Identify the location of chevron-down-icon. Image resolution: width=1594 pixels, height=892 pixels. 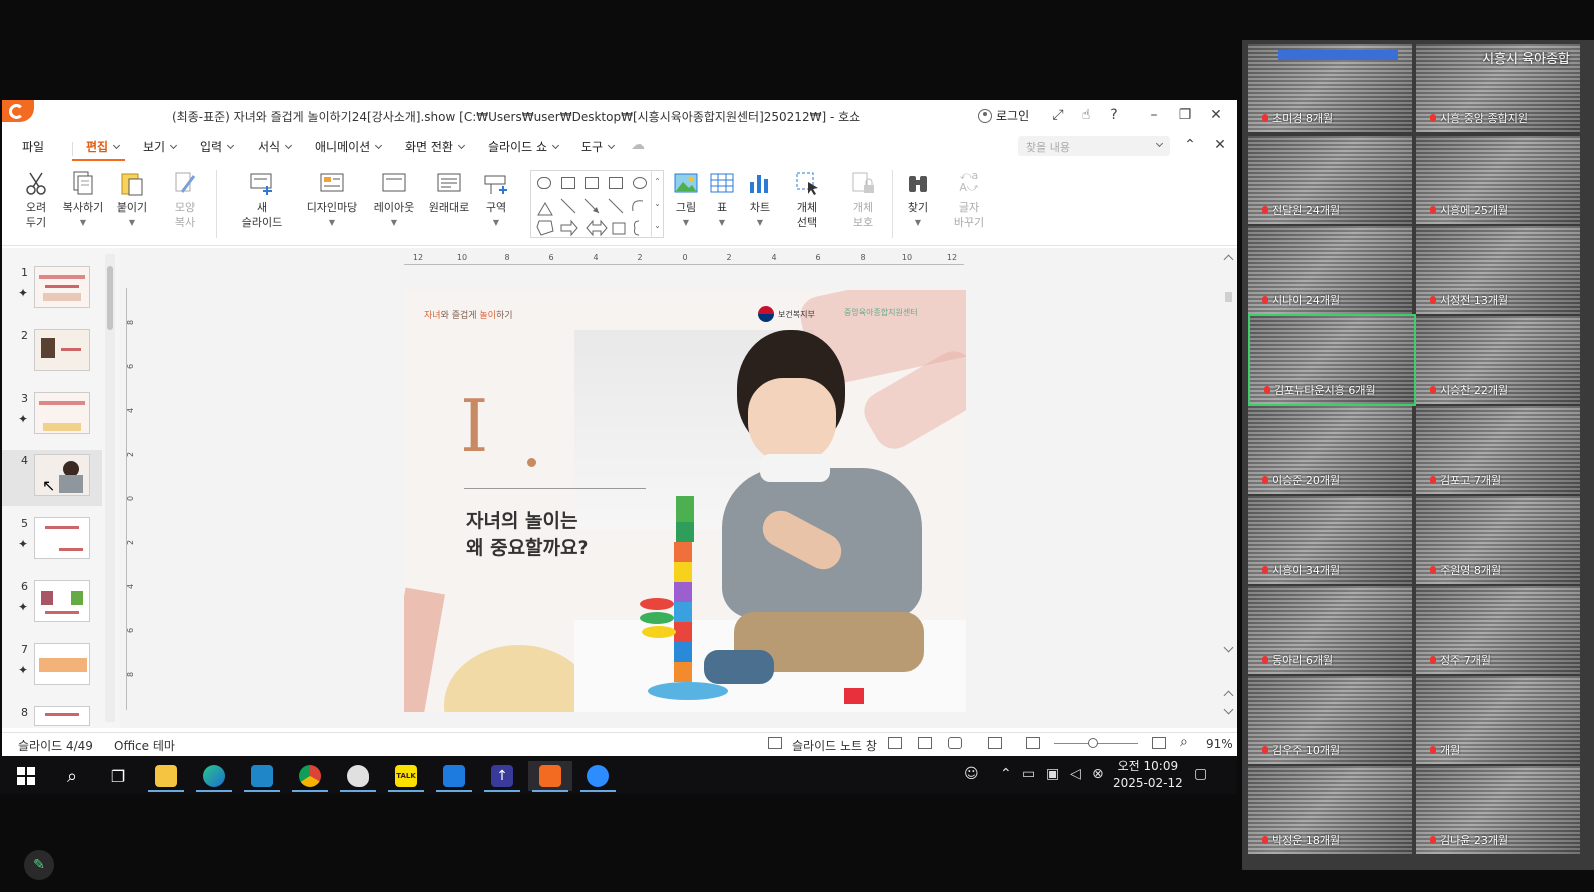
(1159, 143).